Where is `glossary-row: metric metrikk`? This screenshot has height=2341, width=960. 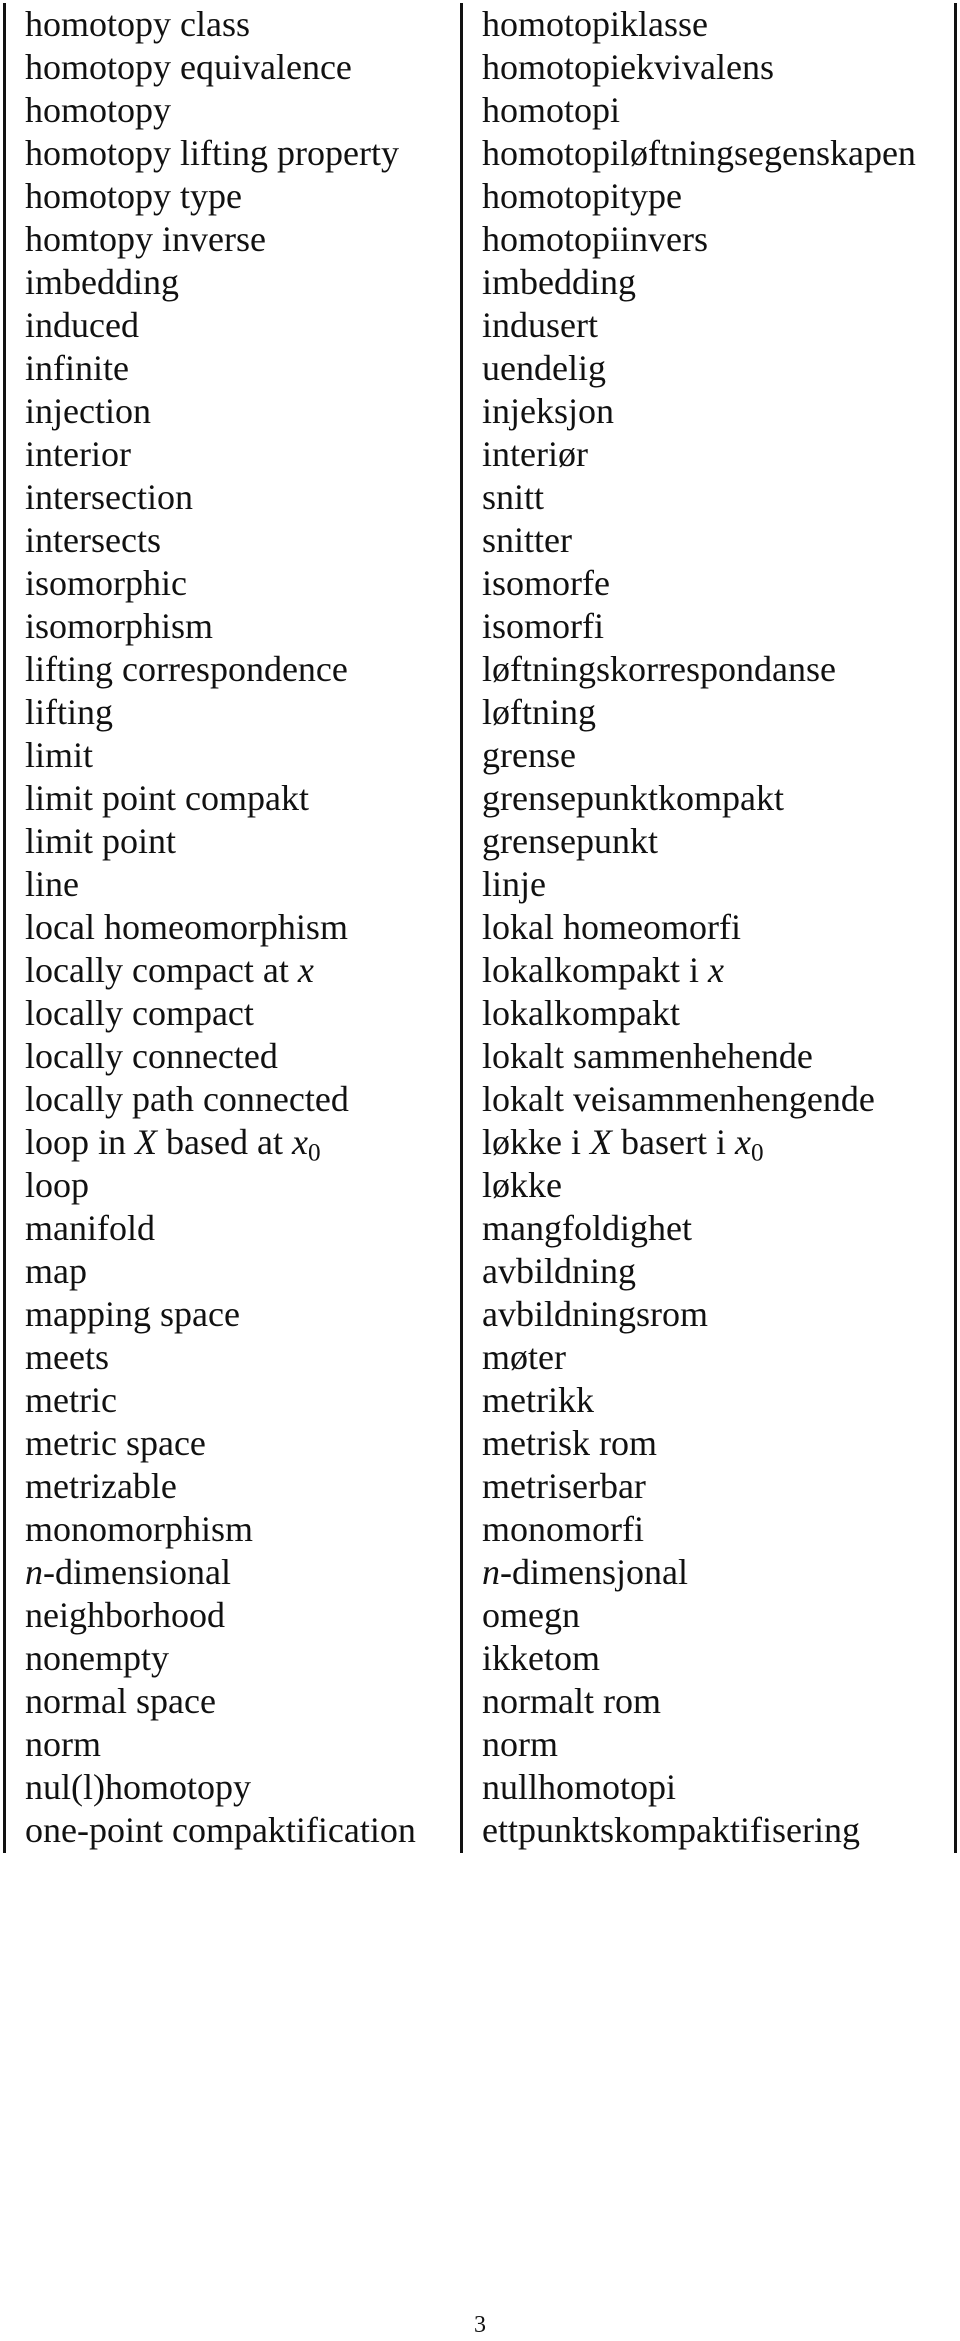
glossary-row: metric metrikk is located at coordinates (480, 1400).